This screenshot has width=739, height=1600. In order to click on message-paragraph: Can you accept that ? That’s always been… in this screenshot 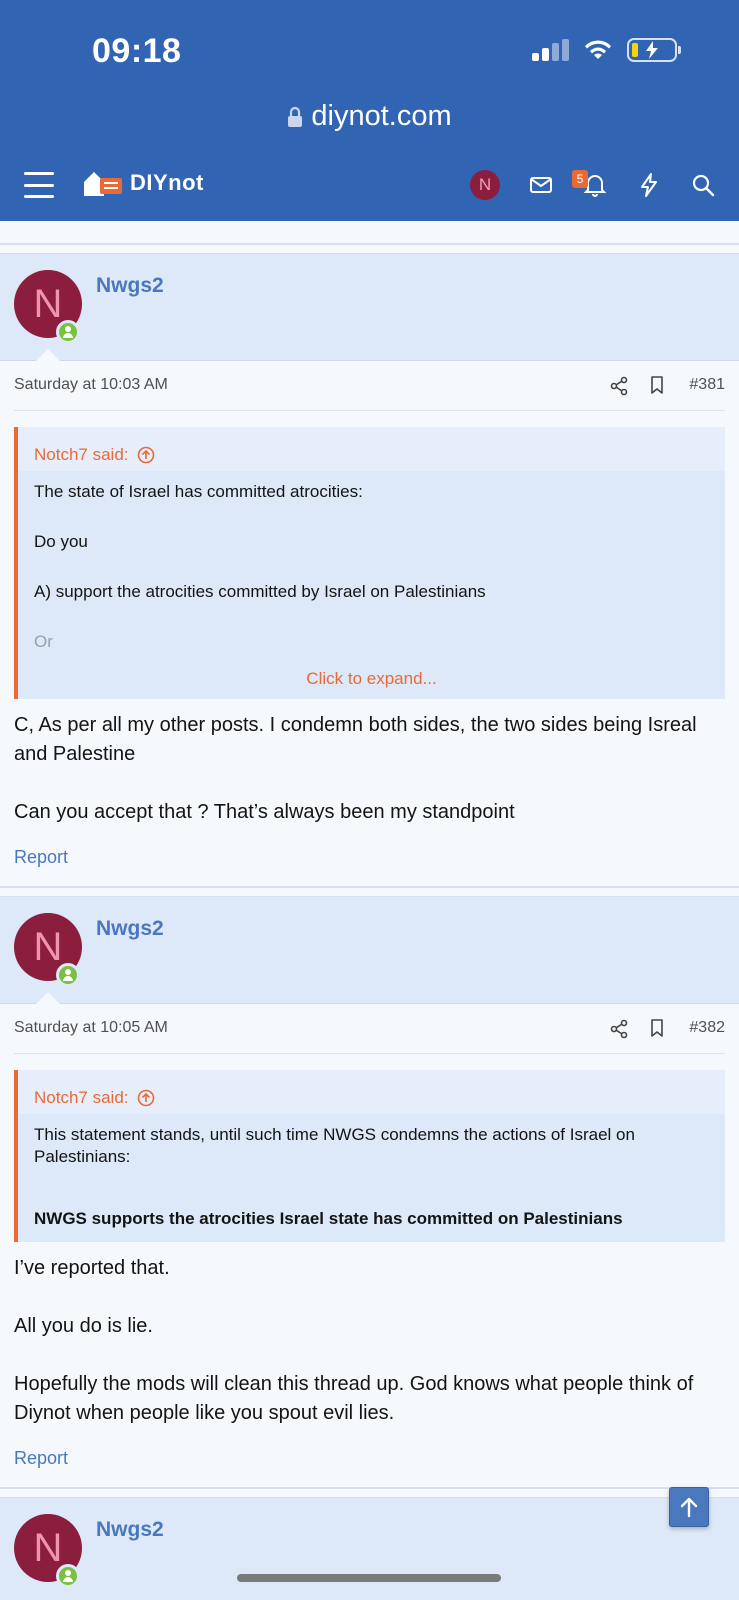, I will do `click(264, 812)`.